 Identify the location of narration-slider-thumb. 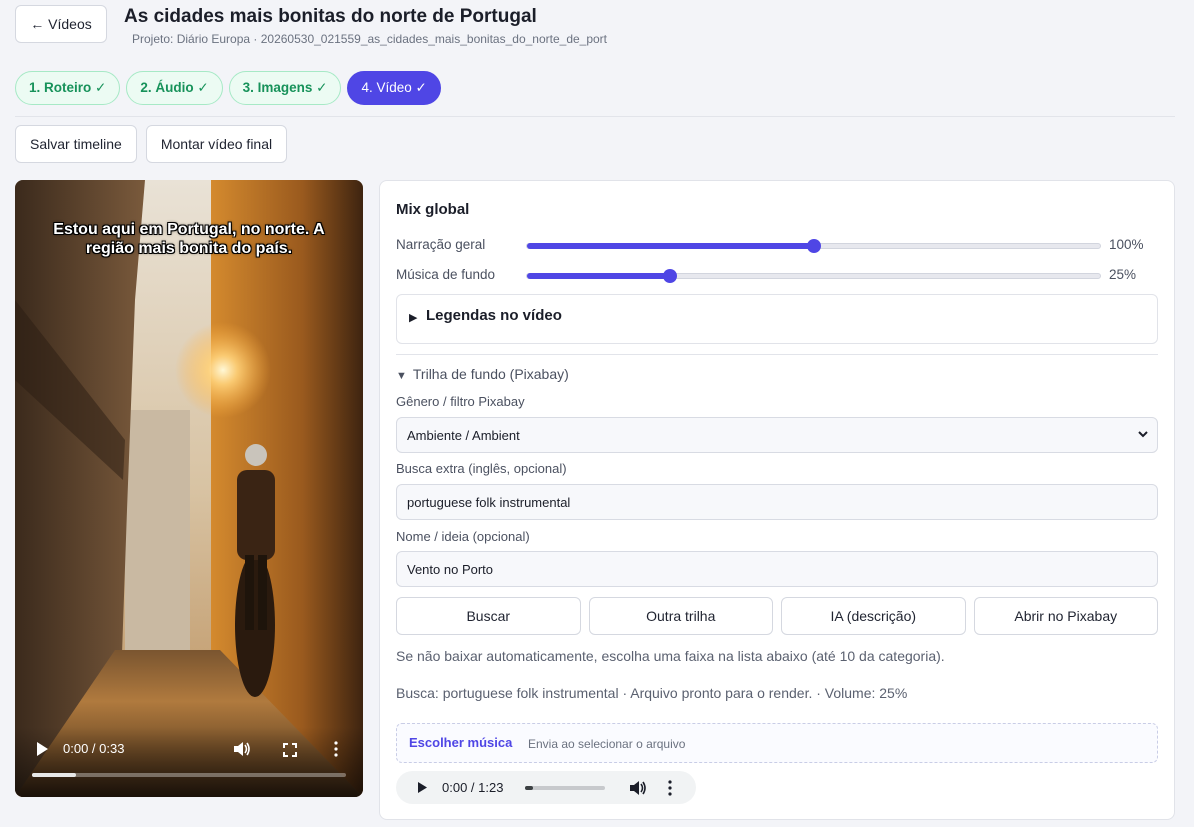
(813, 246).